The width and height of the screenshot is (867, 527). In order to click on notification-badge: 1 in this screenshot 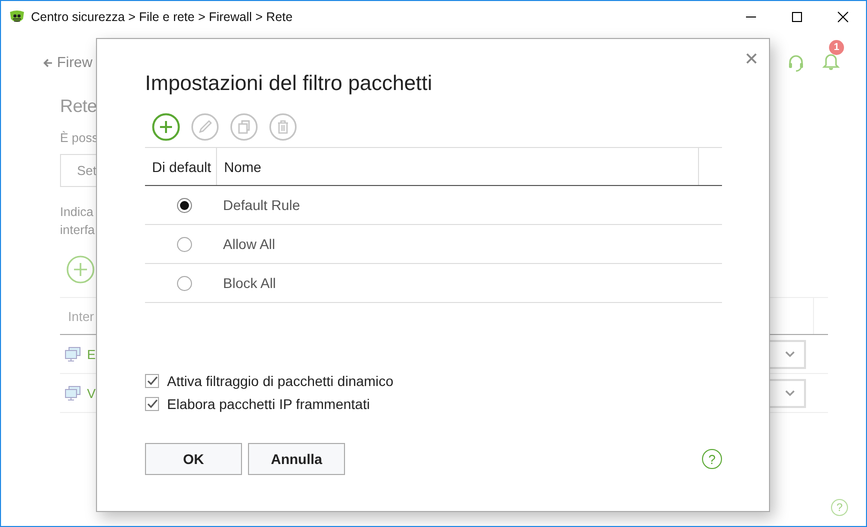, I will do `click(836, 47)`.